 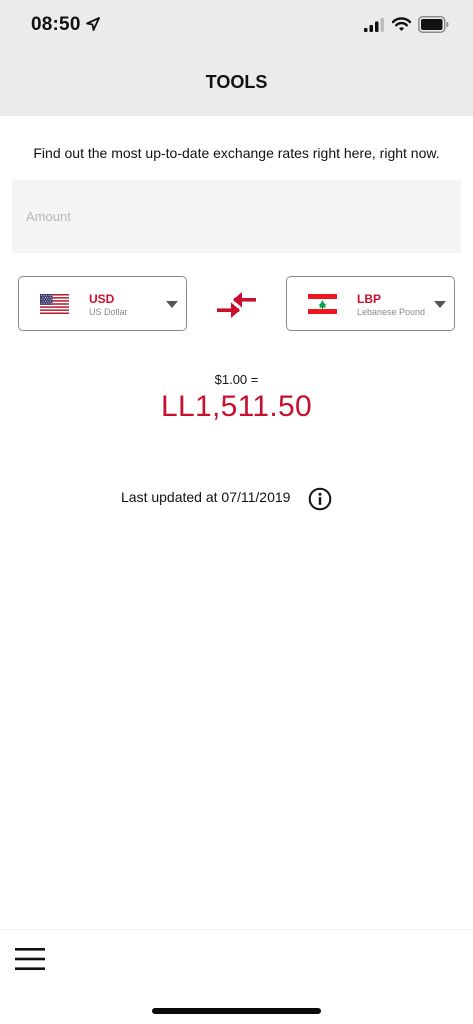 What do you see at coordinates (236, 1011) in the screenshot?
I see `home-indicator` at bounding box center [236, 1011].